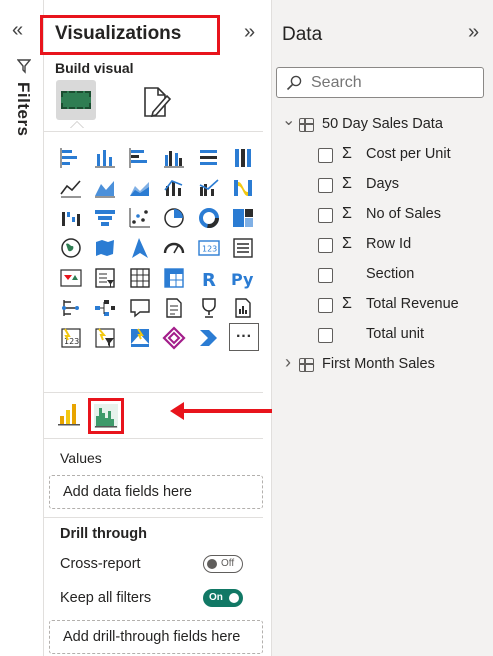 The width and height of the screenshot is (493, 656). I want to click on matrix-icon, so click(174, 278).